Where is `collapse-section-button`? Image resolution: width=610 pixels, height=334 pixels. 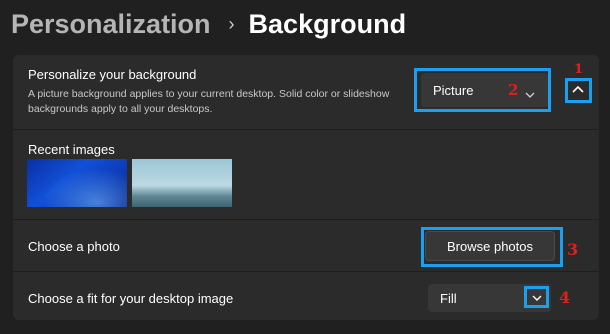
collapse-section-button is located at coordinates (578, 89).